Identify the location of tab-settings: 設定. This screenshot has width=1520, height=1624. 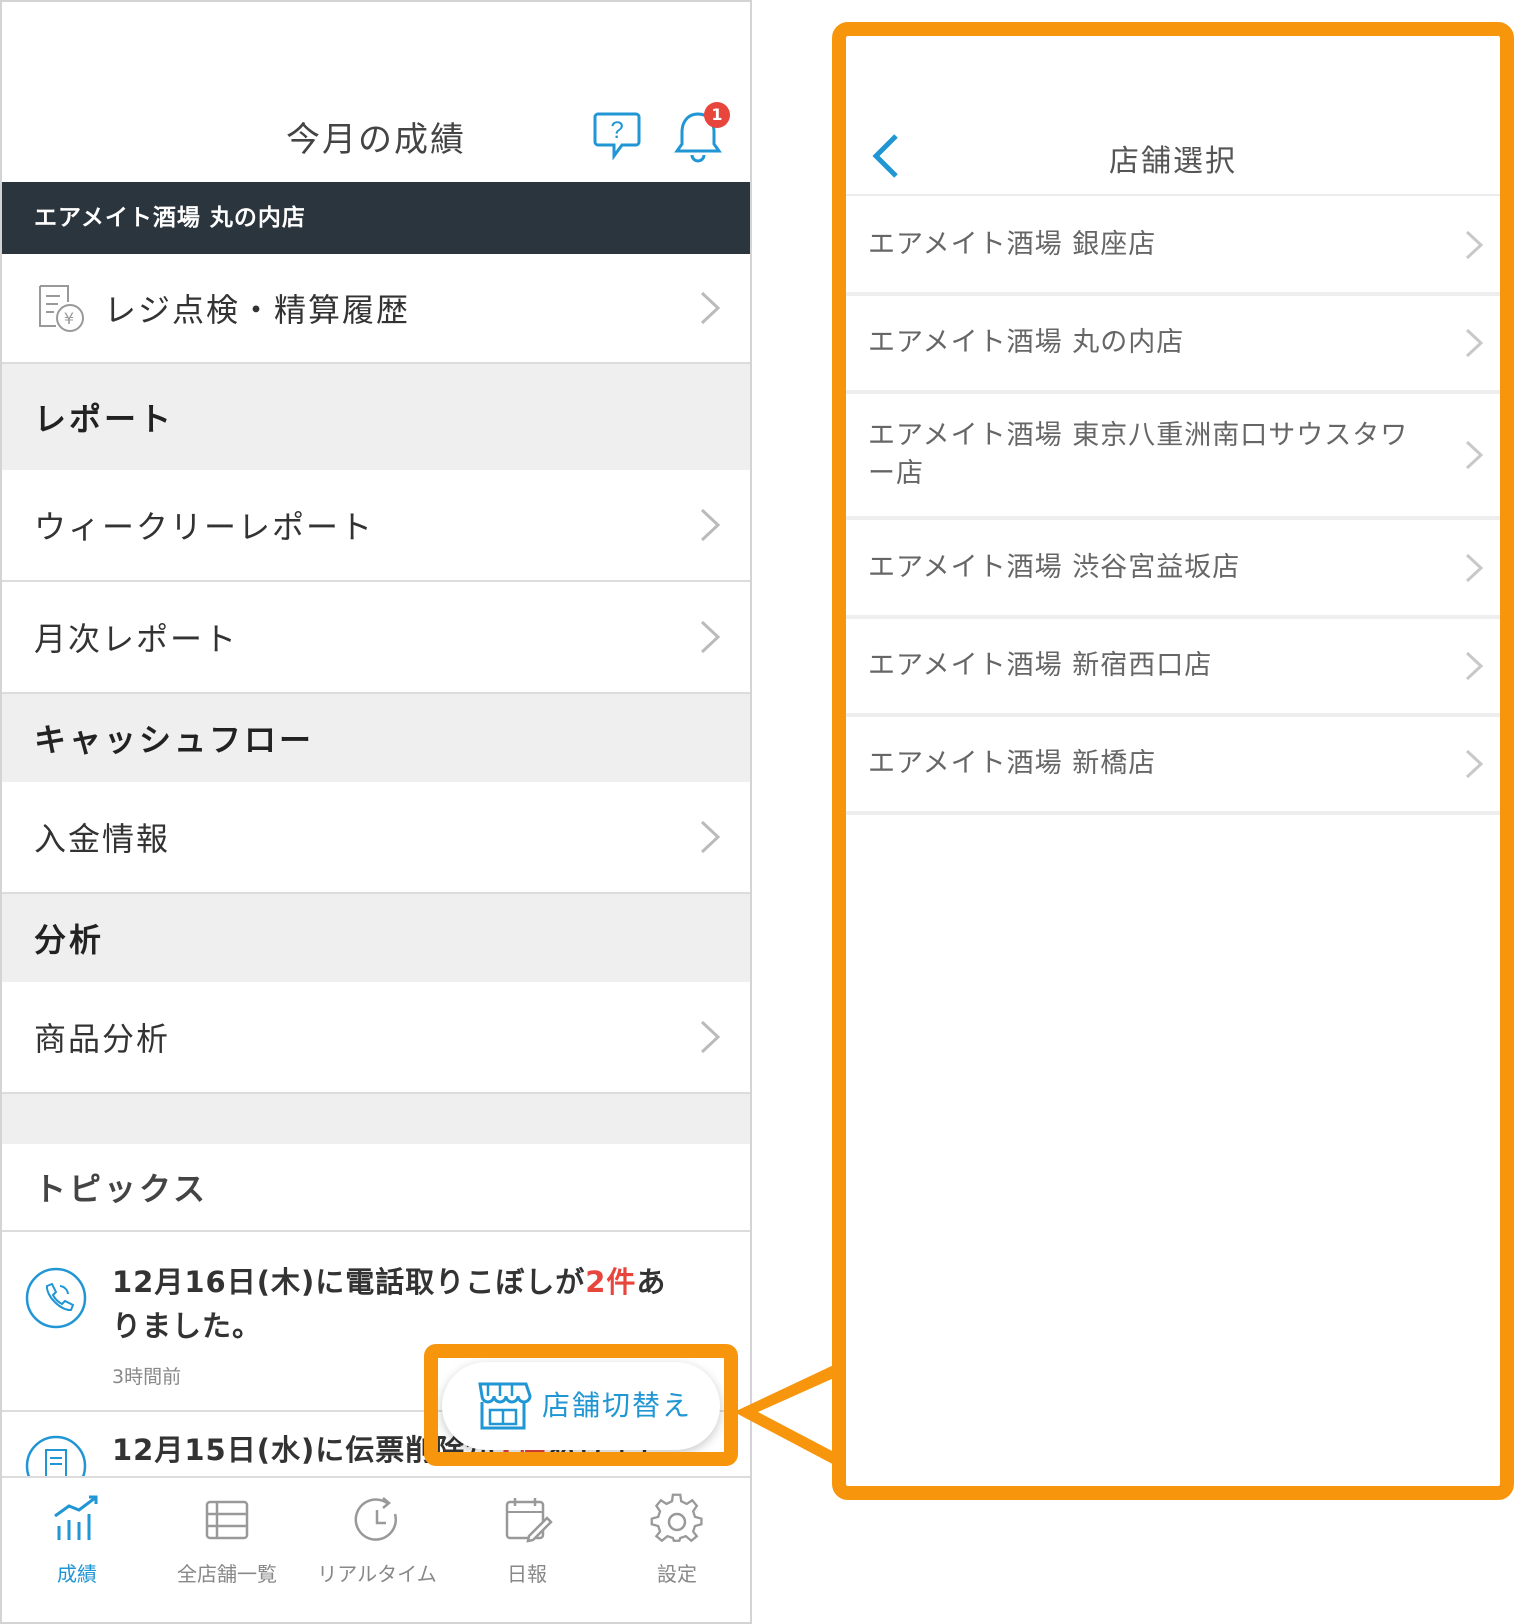
(676, 1550).